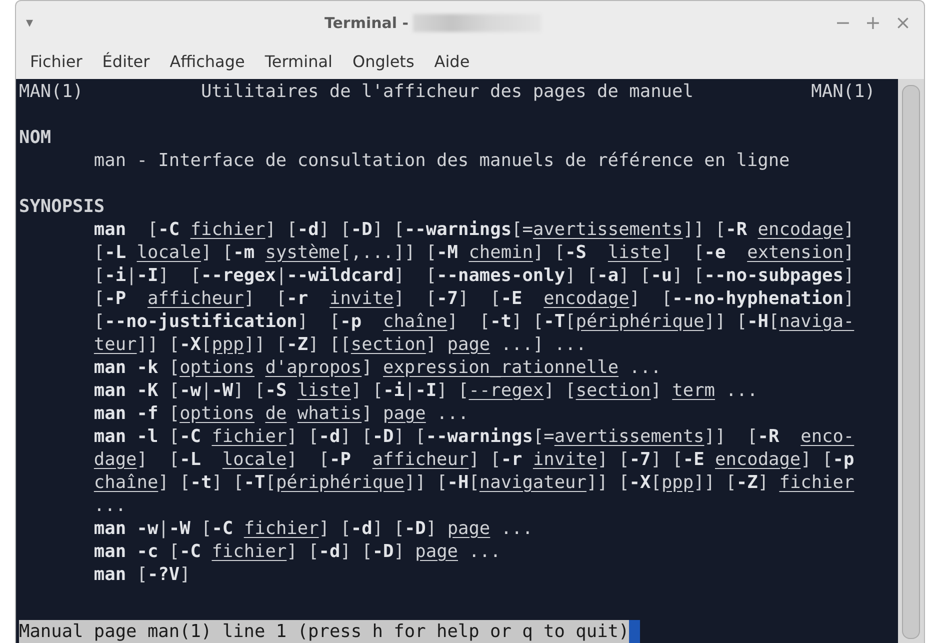 The image size is (927, 643). What do you see at coordinates (843, 91) in the screenshot?
I see `page-header-right: MAN(1)` at bounding box center [843, 91].